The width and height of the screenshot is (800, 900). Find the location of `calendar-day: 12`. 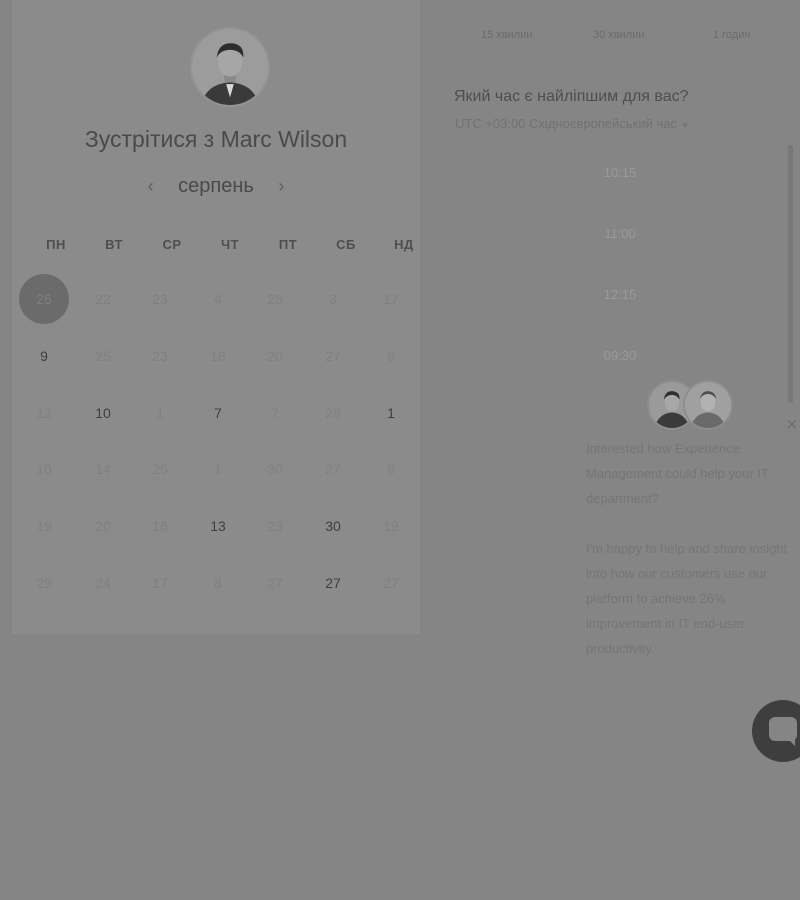

calendar-day: 12 is located at coordinates (44, 413).